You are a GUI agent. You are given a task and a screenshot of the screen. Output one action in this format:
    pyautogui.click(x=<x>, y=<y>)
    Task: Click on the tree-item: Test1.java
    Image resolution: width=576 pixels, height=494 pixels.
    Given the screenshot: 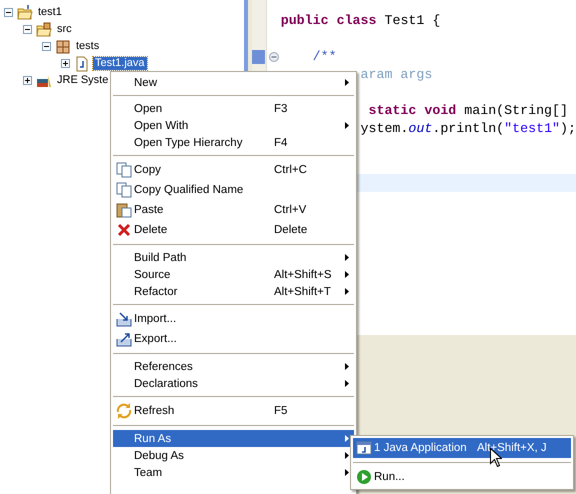 What is the action you would take?
    pyautogui.click(x=120, y=63)
    